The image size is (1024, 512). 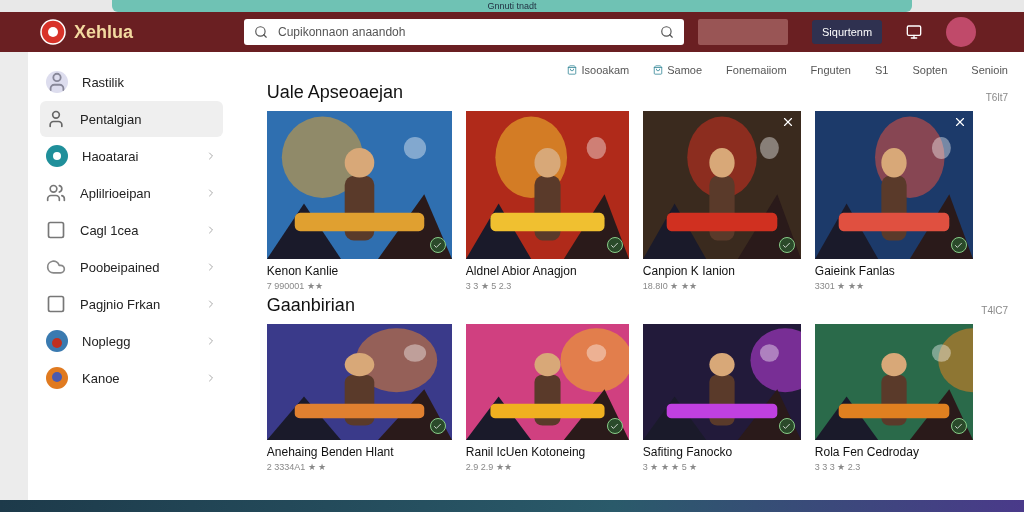 What do you see at coordinates (111, 119) in the screenshot?
I see `sidebar-label: Pentalgian` at bounding box center [111, 119].